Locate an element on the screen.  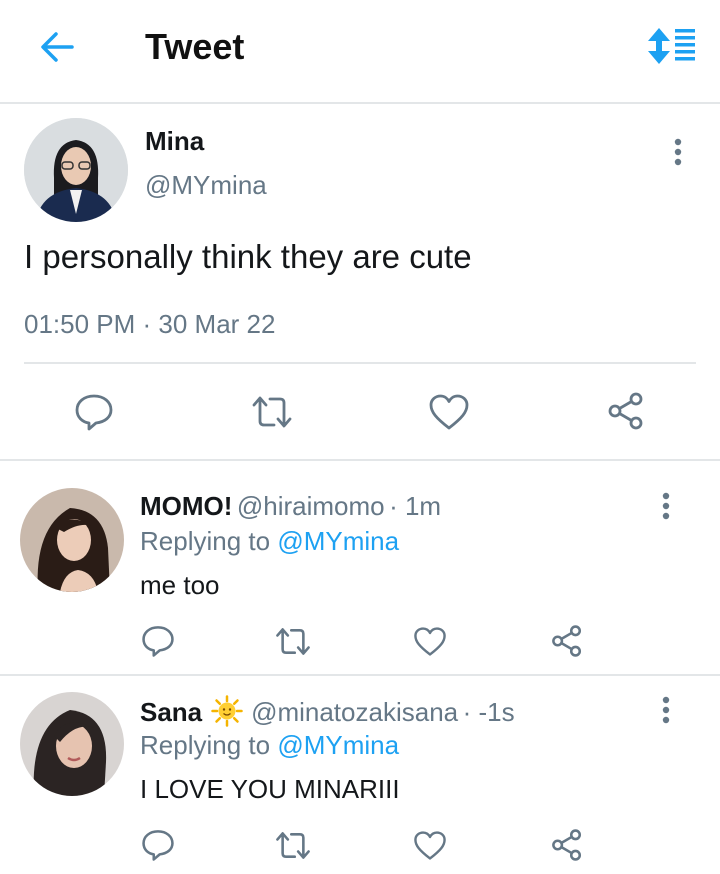
author-handle: @MYmina is located at coordinates (206, 185).